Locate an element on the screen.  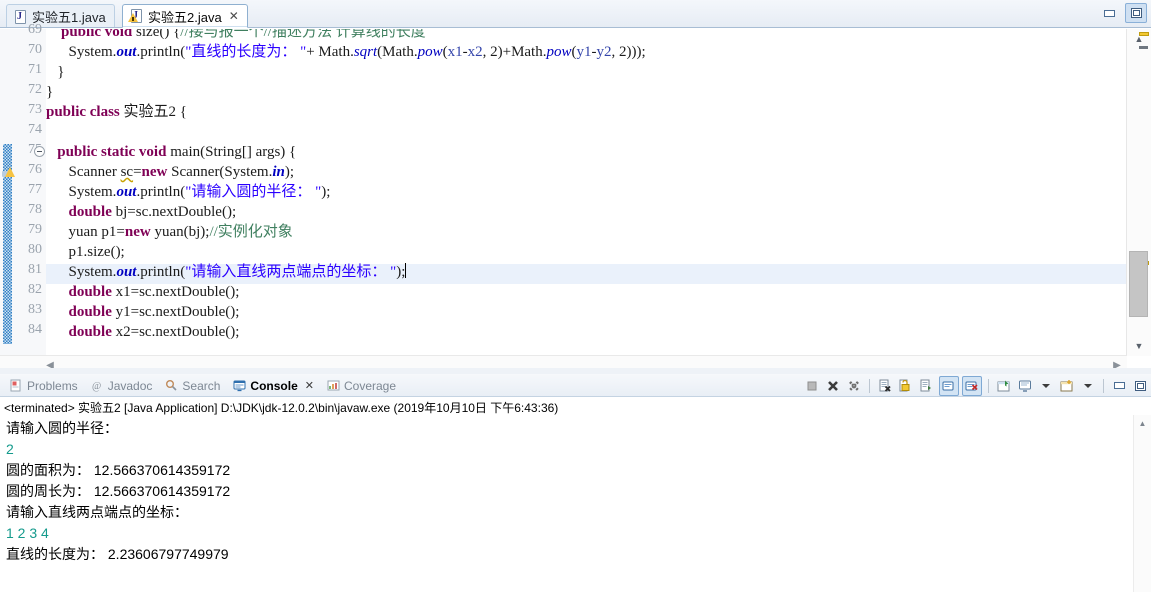
display-selected-console-button is located at coordinates (1025, 386).